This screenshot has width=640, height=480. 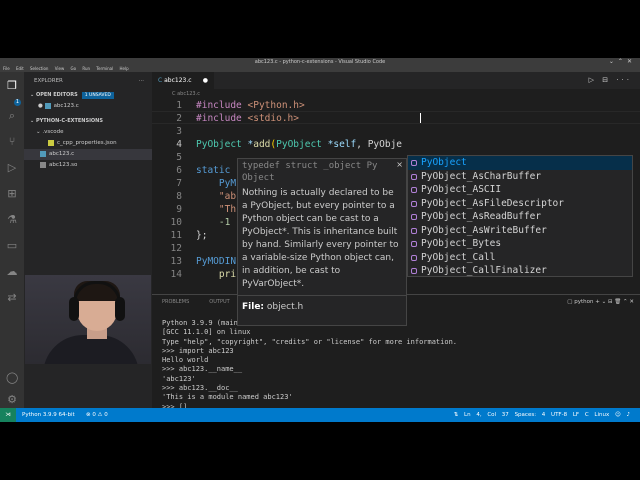 I want to click on code-text: pri, so click(x=227, y=274).